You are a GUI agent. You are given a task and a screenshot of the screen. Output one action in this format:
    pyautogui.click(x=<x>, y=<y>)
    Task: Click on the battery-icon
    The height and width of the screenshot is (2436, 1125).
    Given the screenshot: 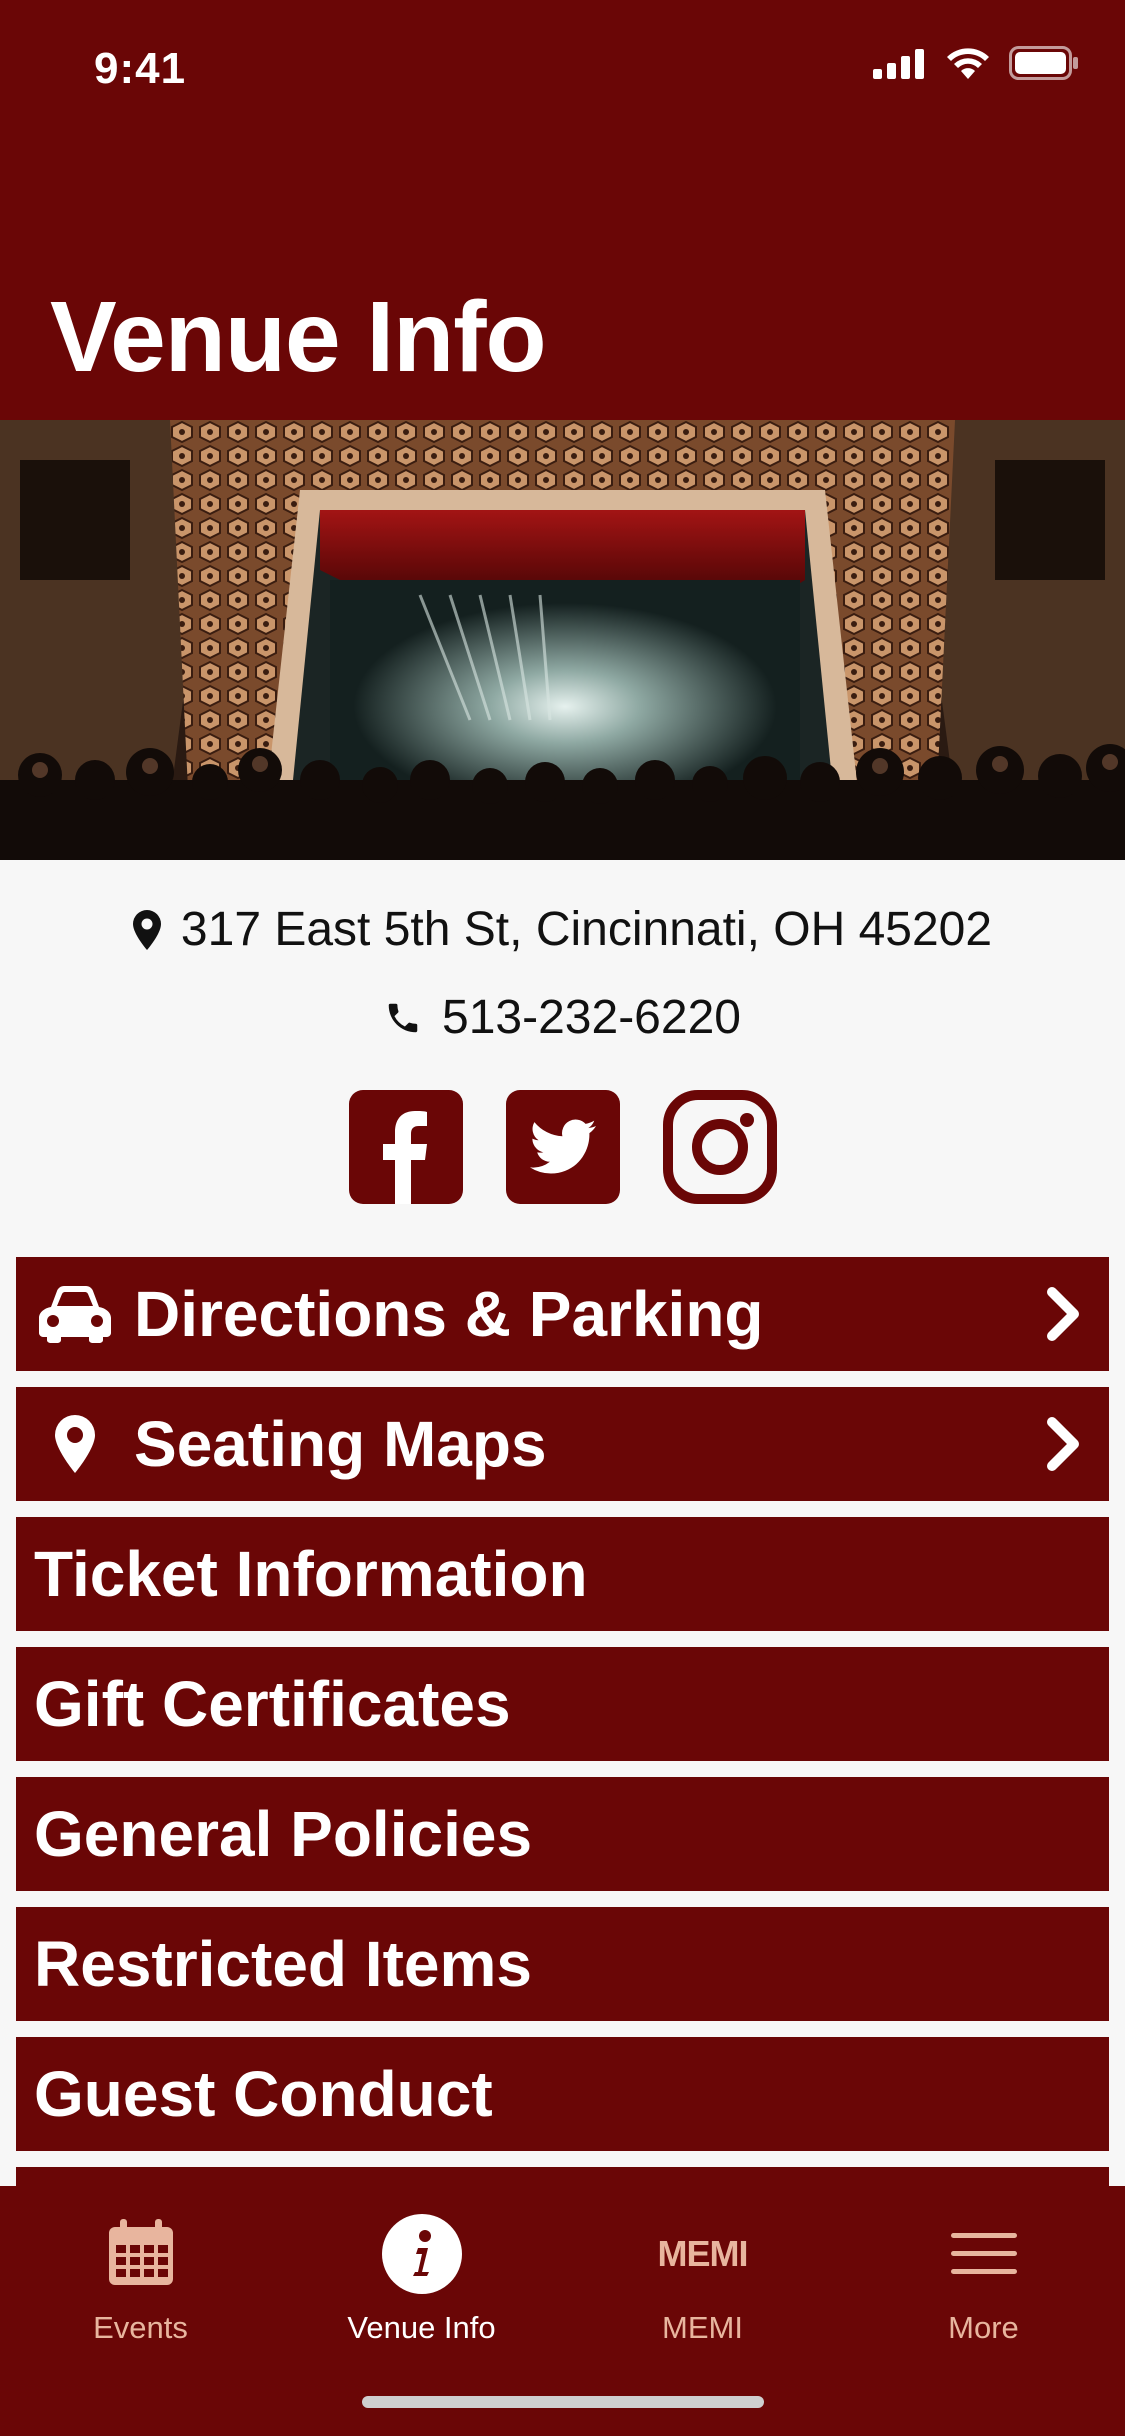 What is the action you would take?
    pyautogui.click(x=1043, y=63)
    